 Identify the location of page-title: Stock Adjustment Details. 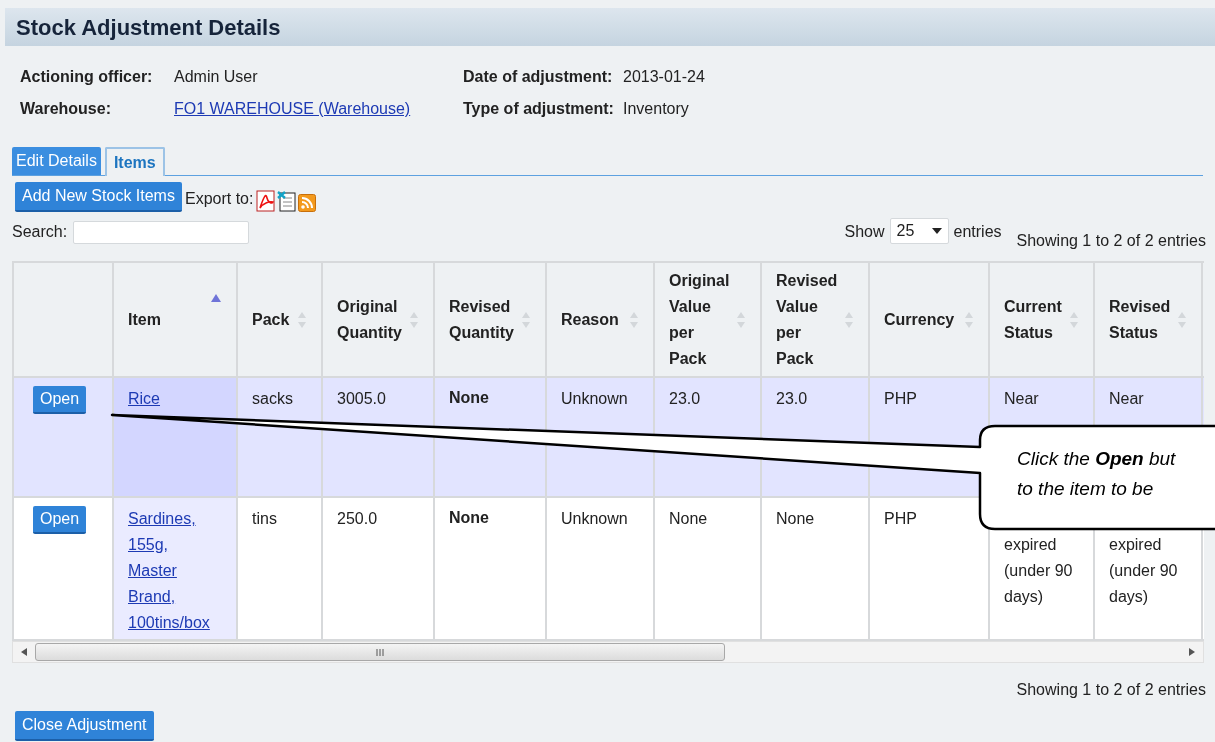
(148, 27).